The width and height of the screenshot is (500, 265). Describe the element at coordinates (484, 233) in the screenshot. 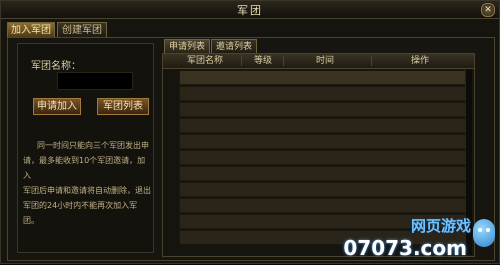

I see `mascot-icon` at that location.